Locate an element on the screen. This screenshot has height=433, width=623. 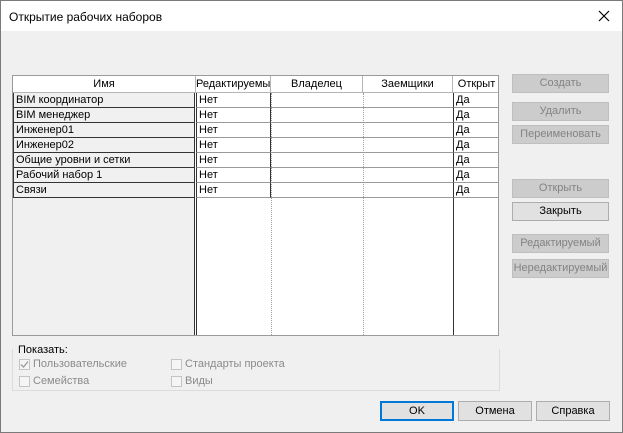
column-header-open: Открыт is located at coordinates (475, 84).